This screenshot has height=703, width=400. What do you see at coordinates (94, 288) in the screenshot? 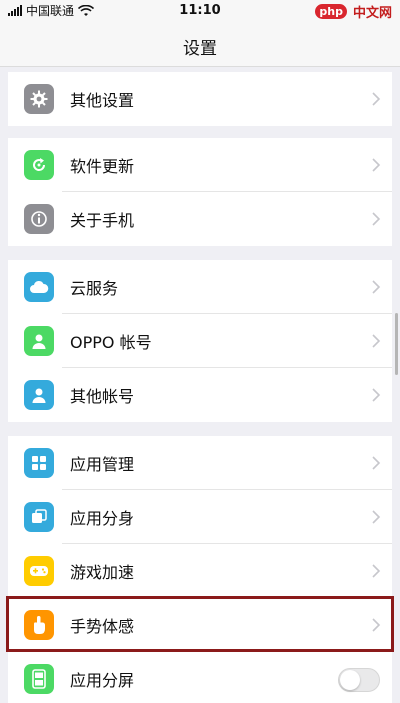
I see `settings-row-label: 云服务` at bounding box center [94, 288].